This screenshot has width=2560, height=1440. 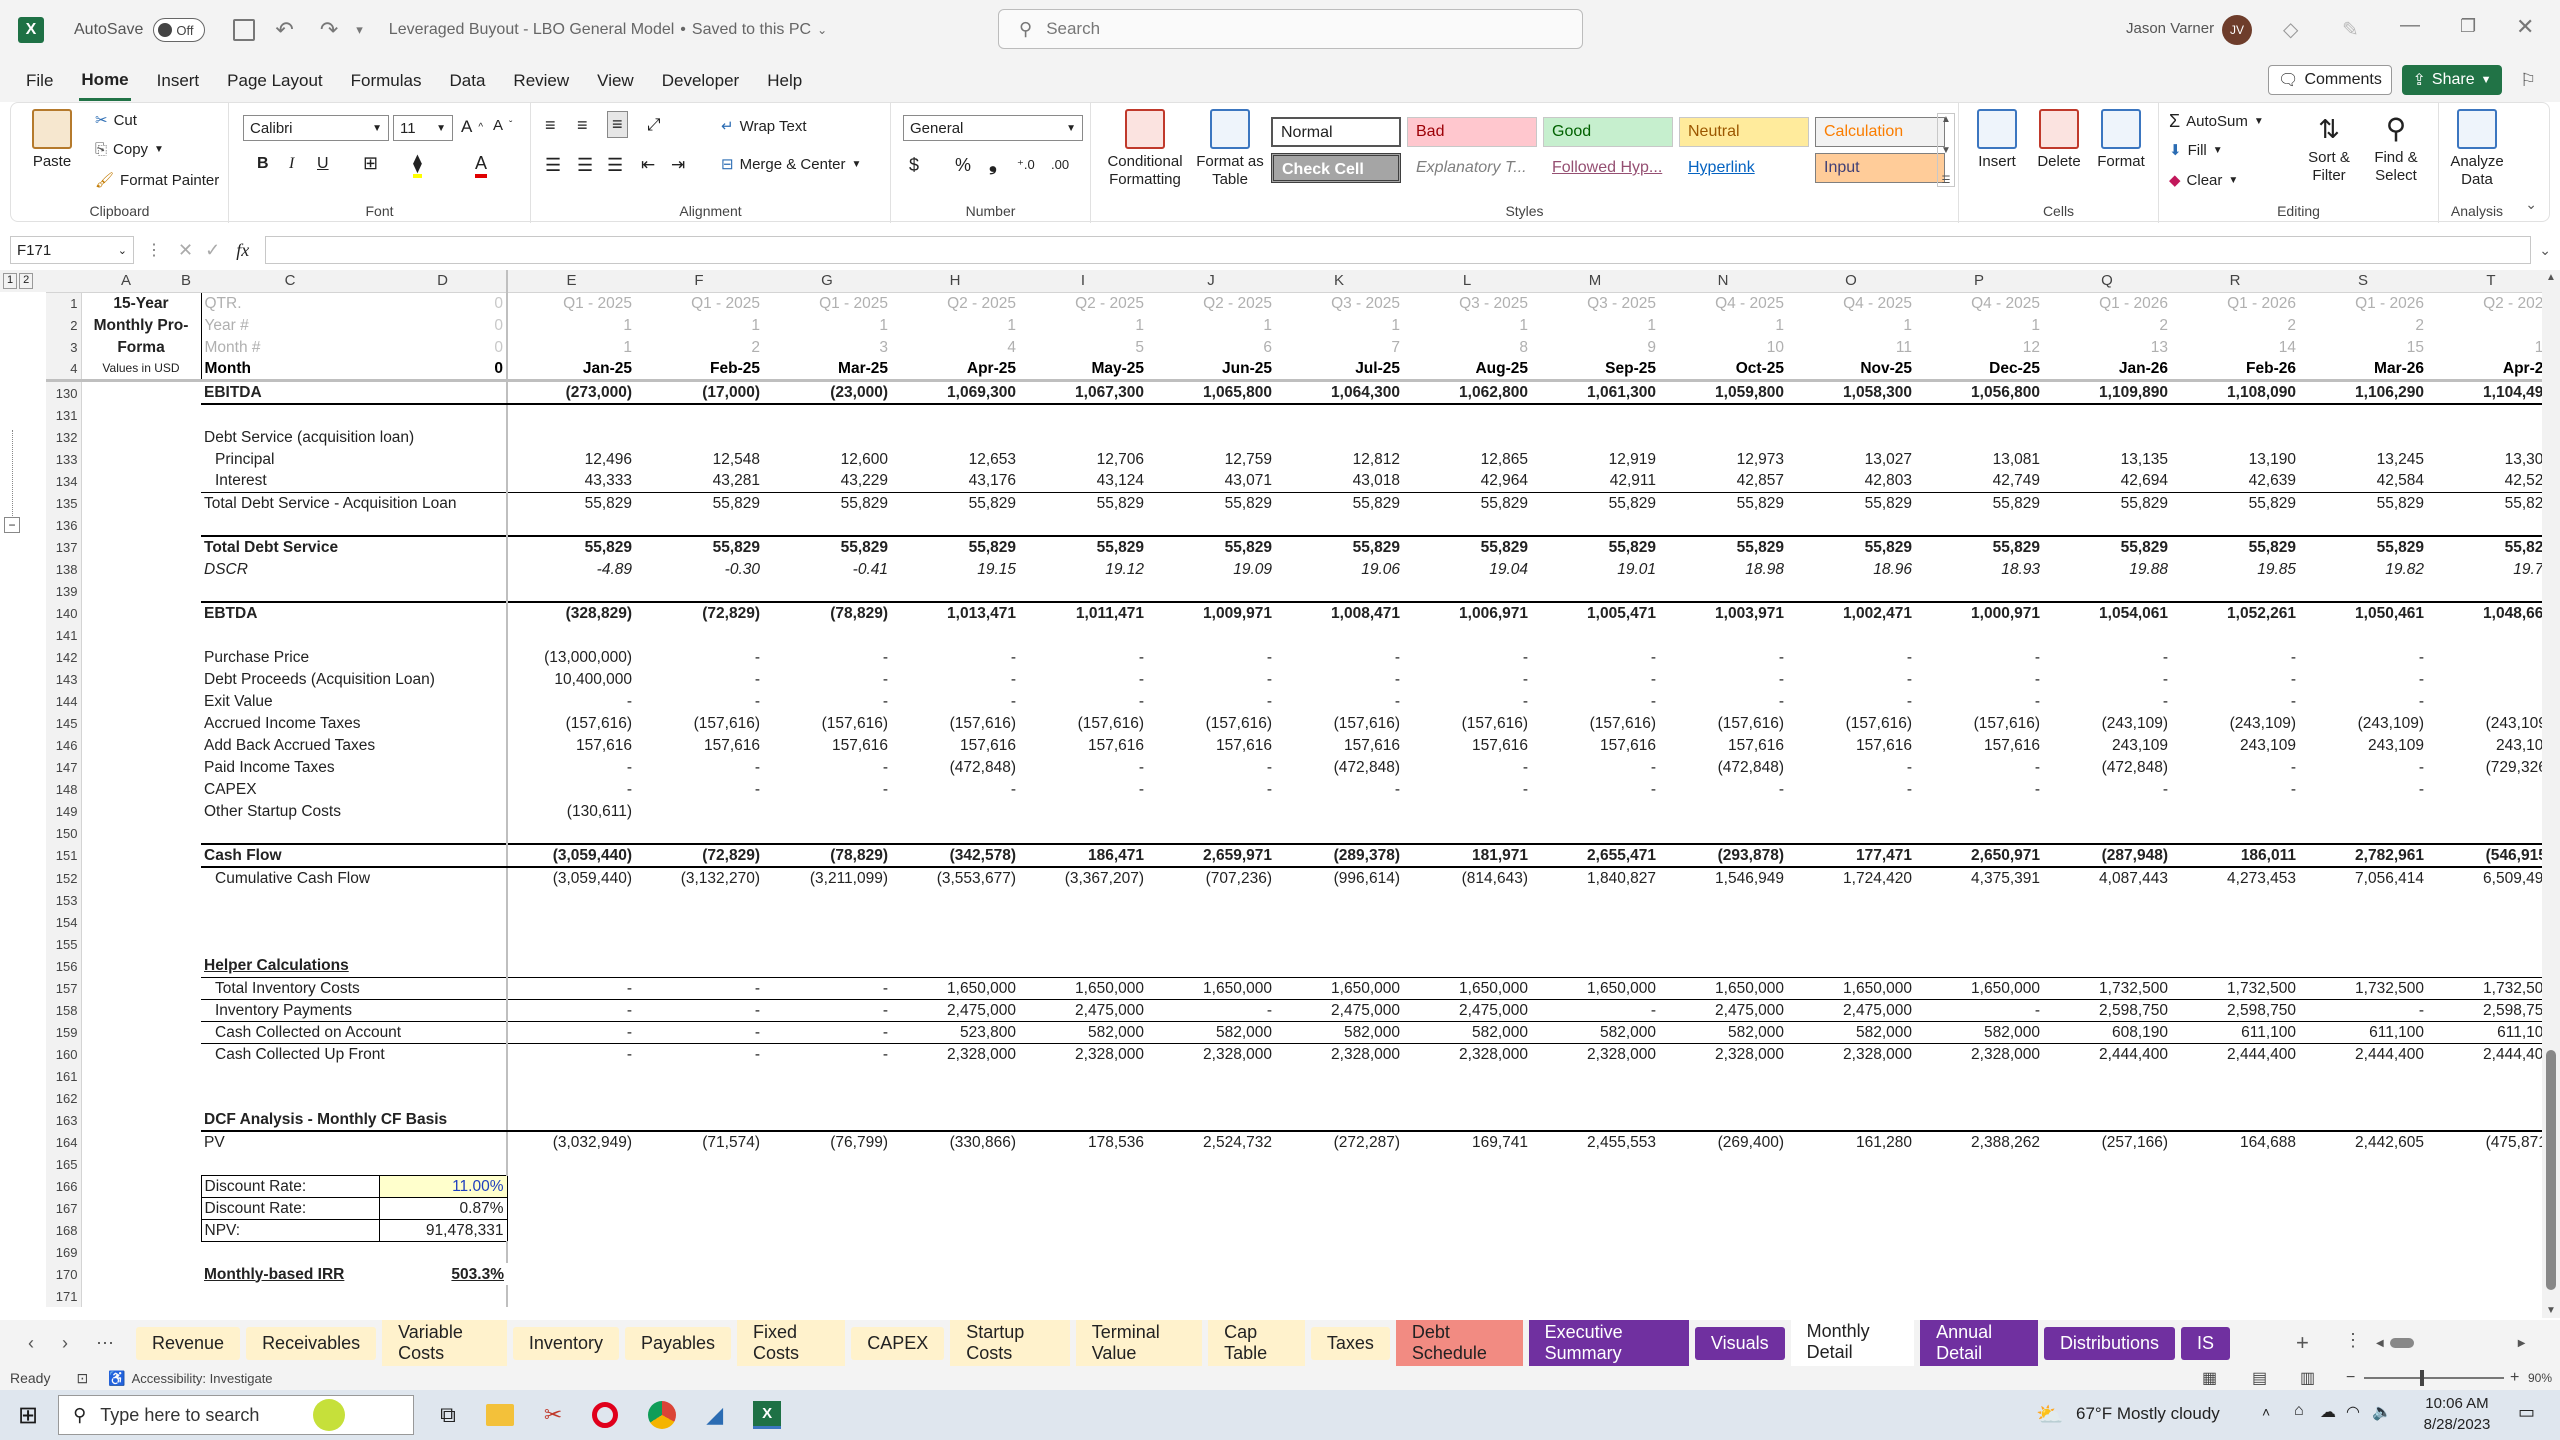 I want to click on header-value-cell: Q2 - 2025, so click(x=1083, y=303).